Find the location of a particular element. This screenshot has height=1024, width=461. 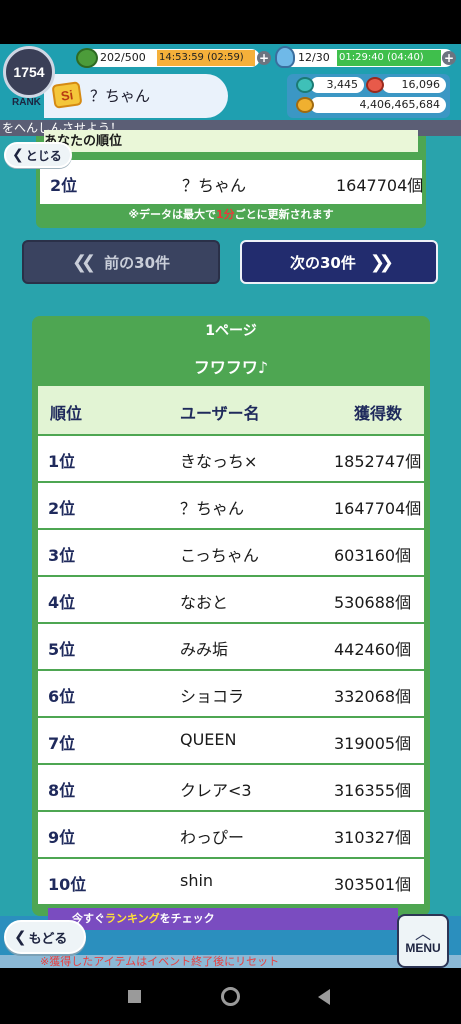

rank-badge: 1754 is located at coordinates (29, 72).